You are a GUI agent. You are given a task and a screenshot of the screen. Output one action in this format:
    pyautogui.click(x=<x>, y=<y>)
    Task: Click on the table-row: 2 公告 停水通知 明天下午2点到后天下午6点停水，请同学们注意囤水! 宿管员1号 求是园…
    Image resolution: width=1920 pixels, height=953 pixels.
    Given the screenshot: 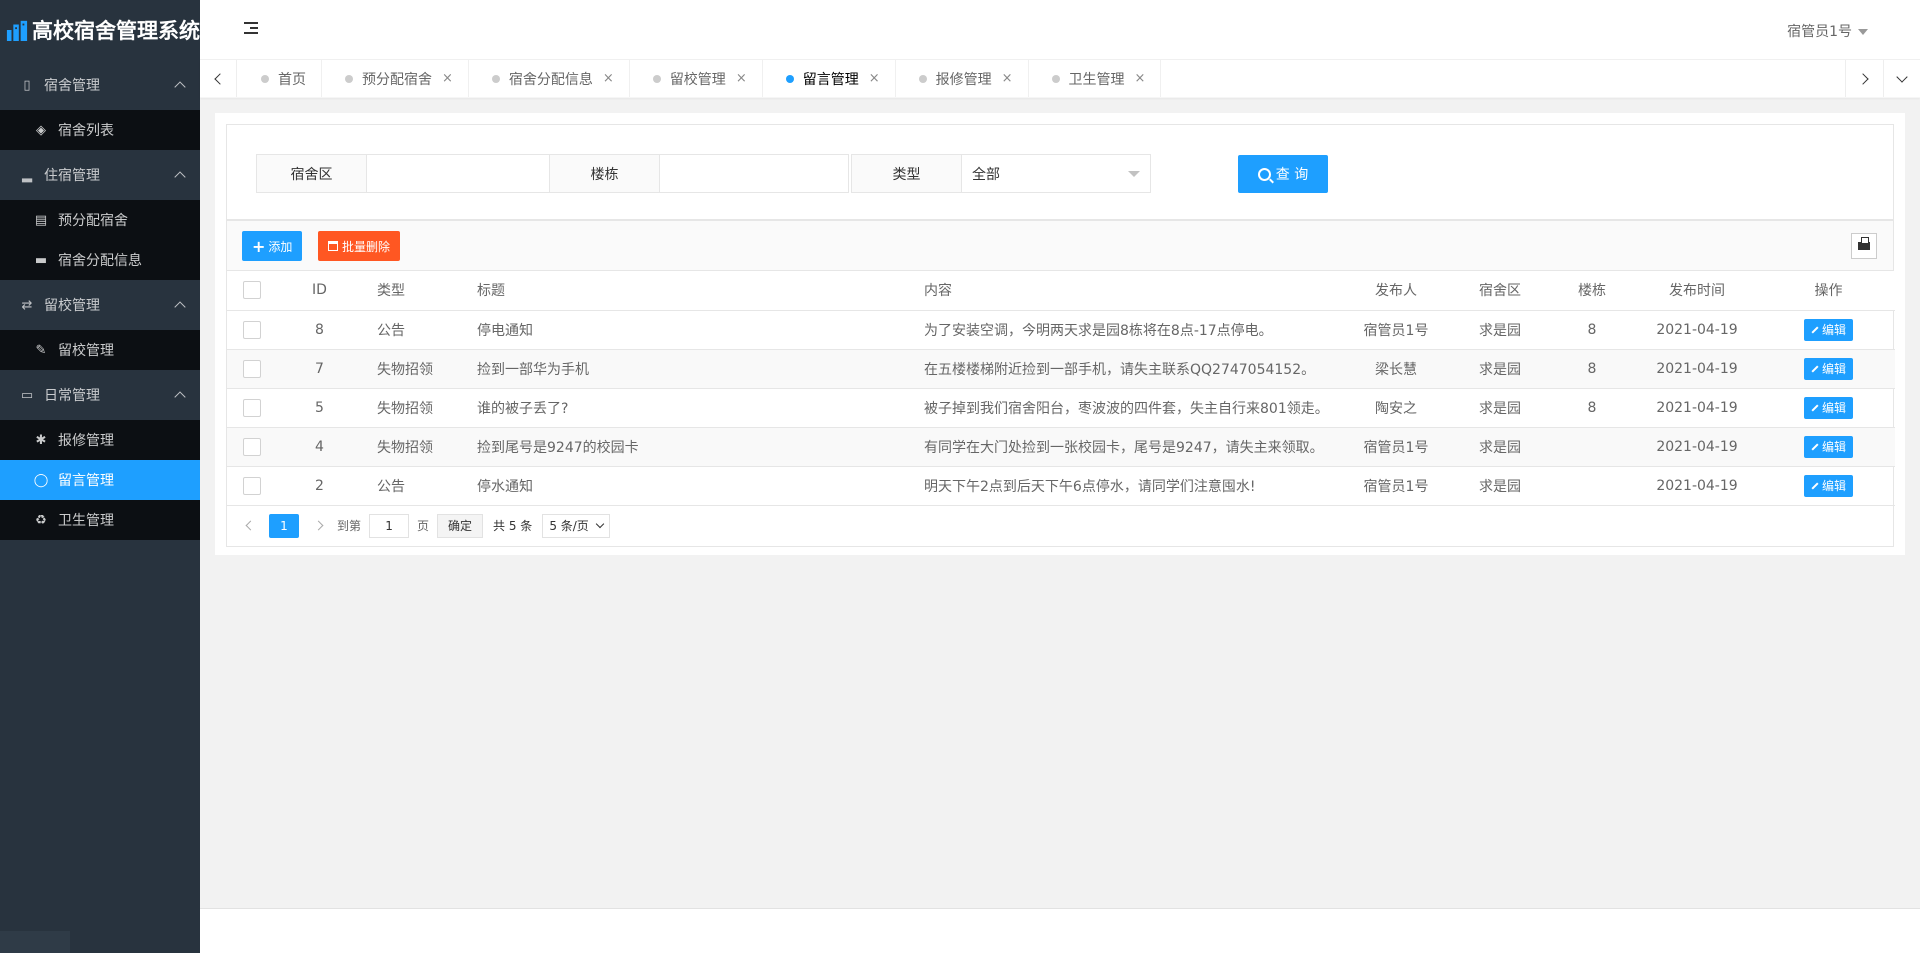 What is the action you would take?
    pyautogui.click(x=1061, y=486)
    